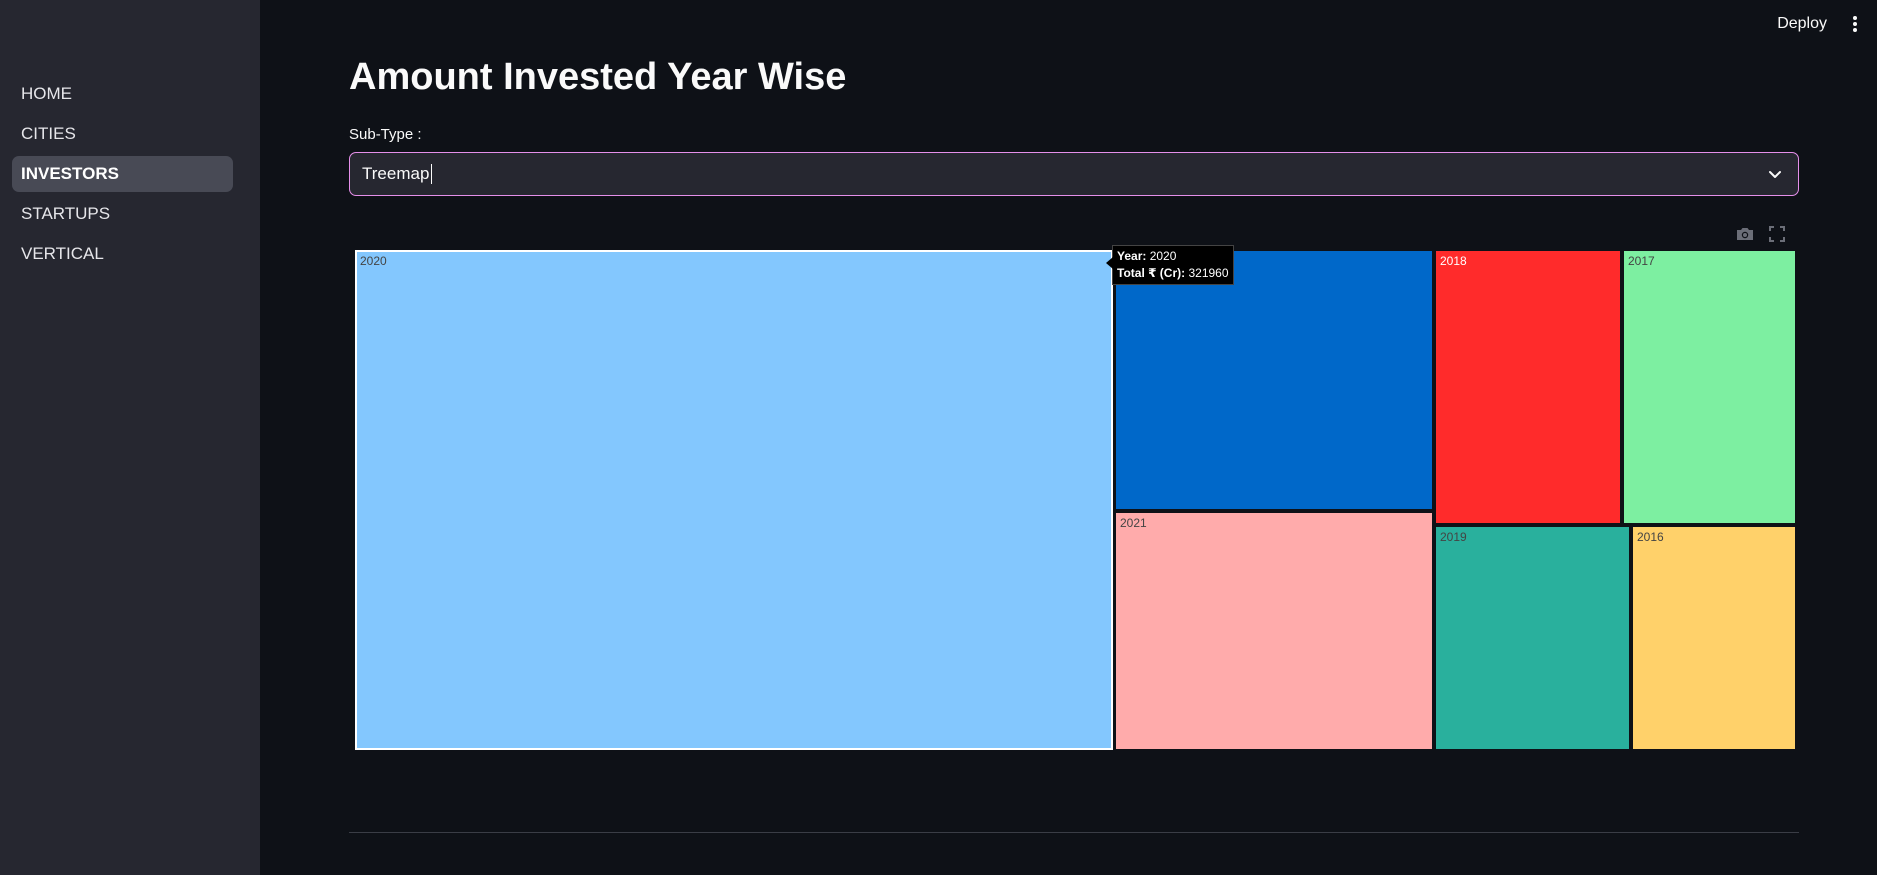 This screenshot has height=875, width=1877. Describe the element at coordinates (122, 94) in the screenshot. I see `sidebar-item-home: HOME` at that location.